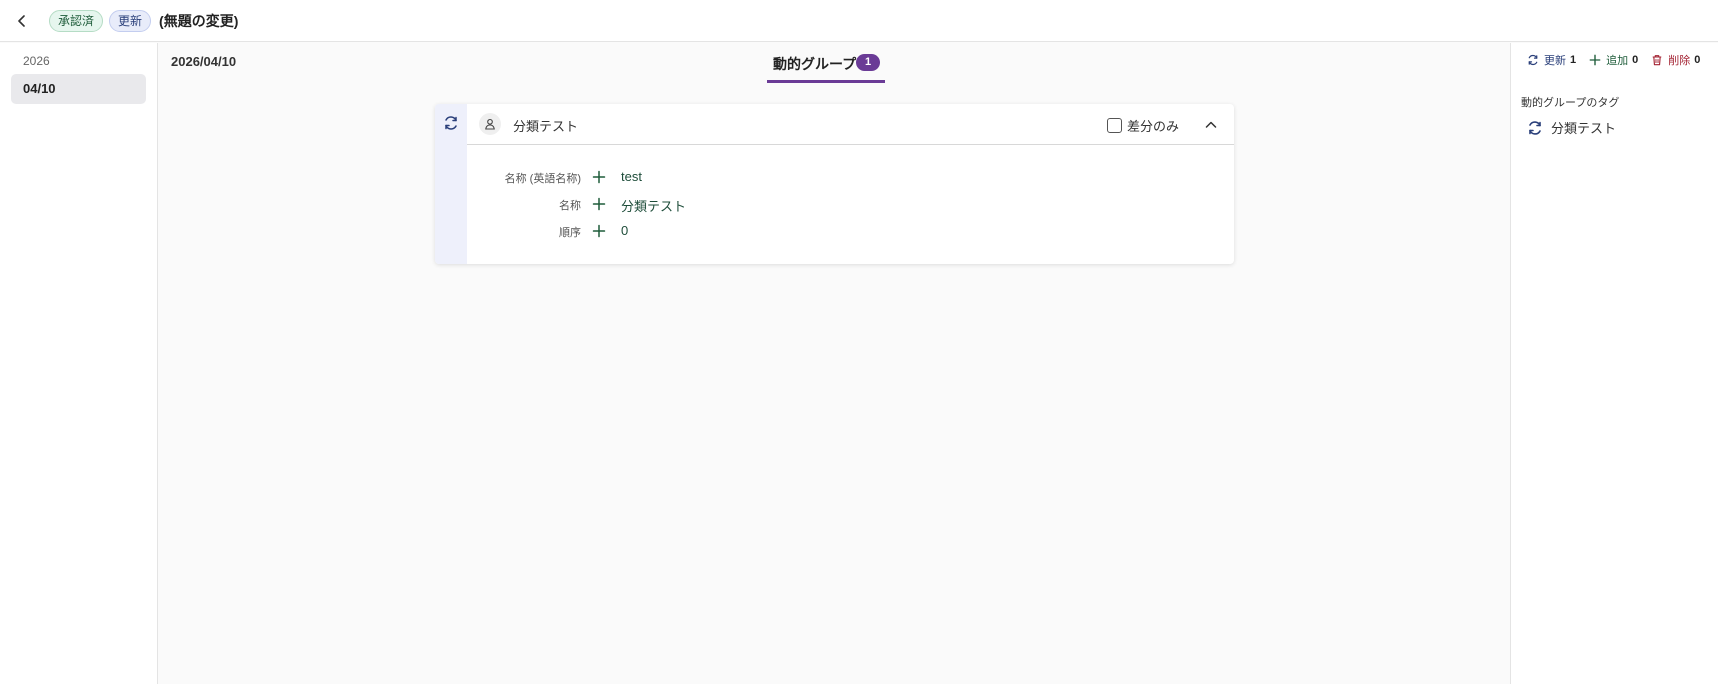 Image resolution: width=1718 pixels, height=684 pixels. What do you see at coordinates (130, 20) in the screenshot?
I see `update-badge: 更新` at bounding box center [130, 20].